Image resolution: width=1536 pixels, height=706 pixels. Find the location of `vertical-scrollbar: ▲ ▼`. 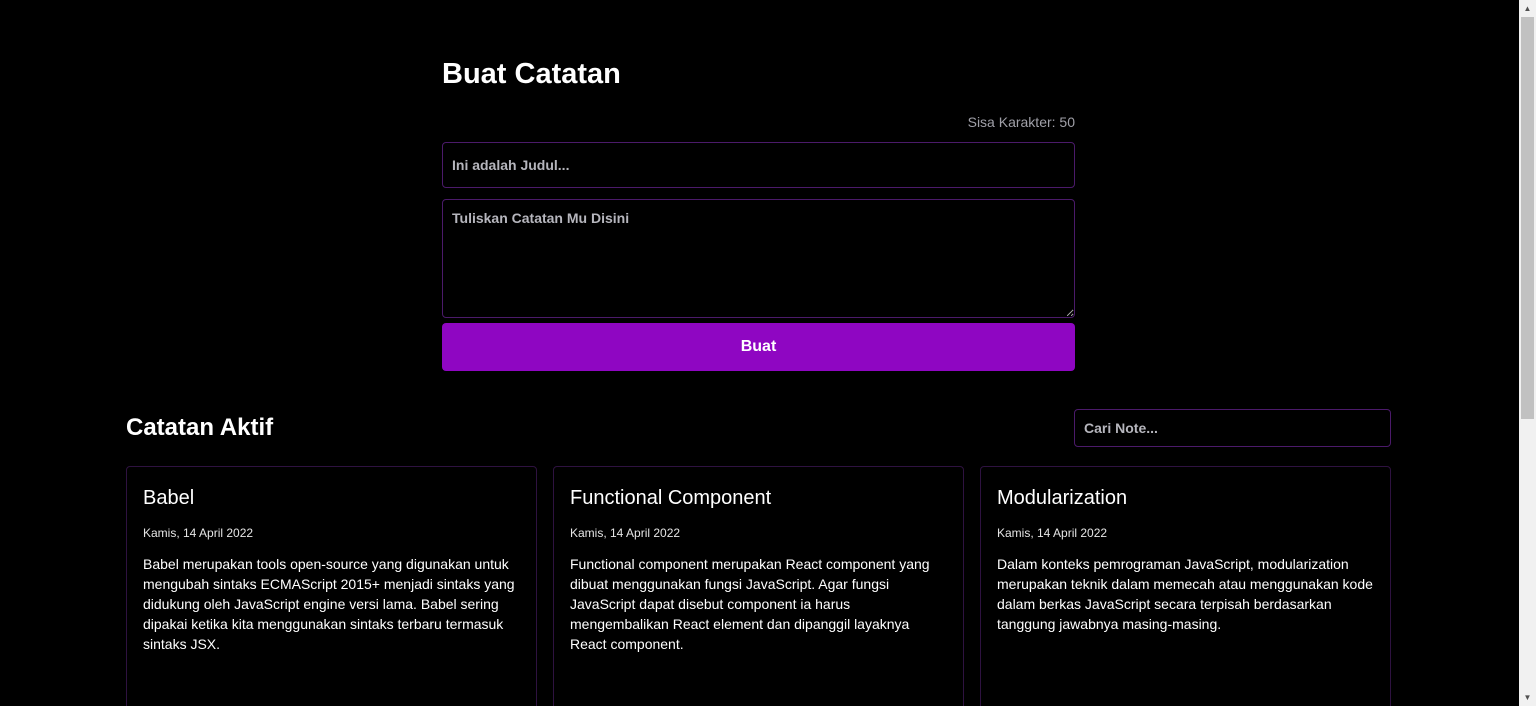

vertical-scrollbar: ▲ ▼ is located at coordinates (1527, 353).